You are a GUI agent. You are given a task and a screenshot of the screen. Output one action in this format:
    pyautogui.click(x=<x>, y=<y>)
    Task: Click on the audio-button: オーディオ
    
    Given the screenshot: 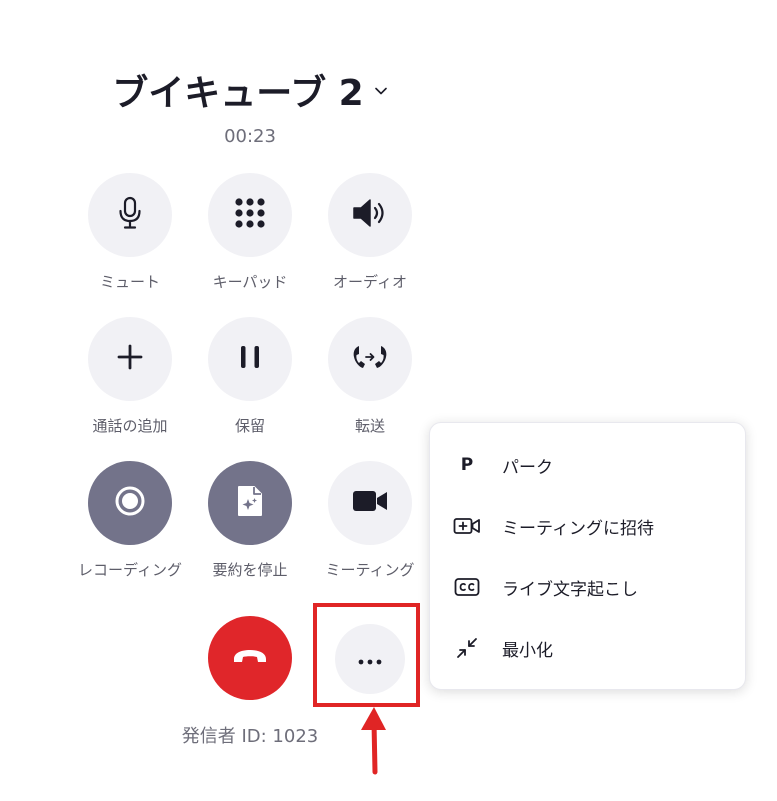 What is the action you would take?
    pyautogui.click(x=370, y=235)
    